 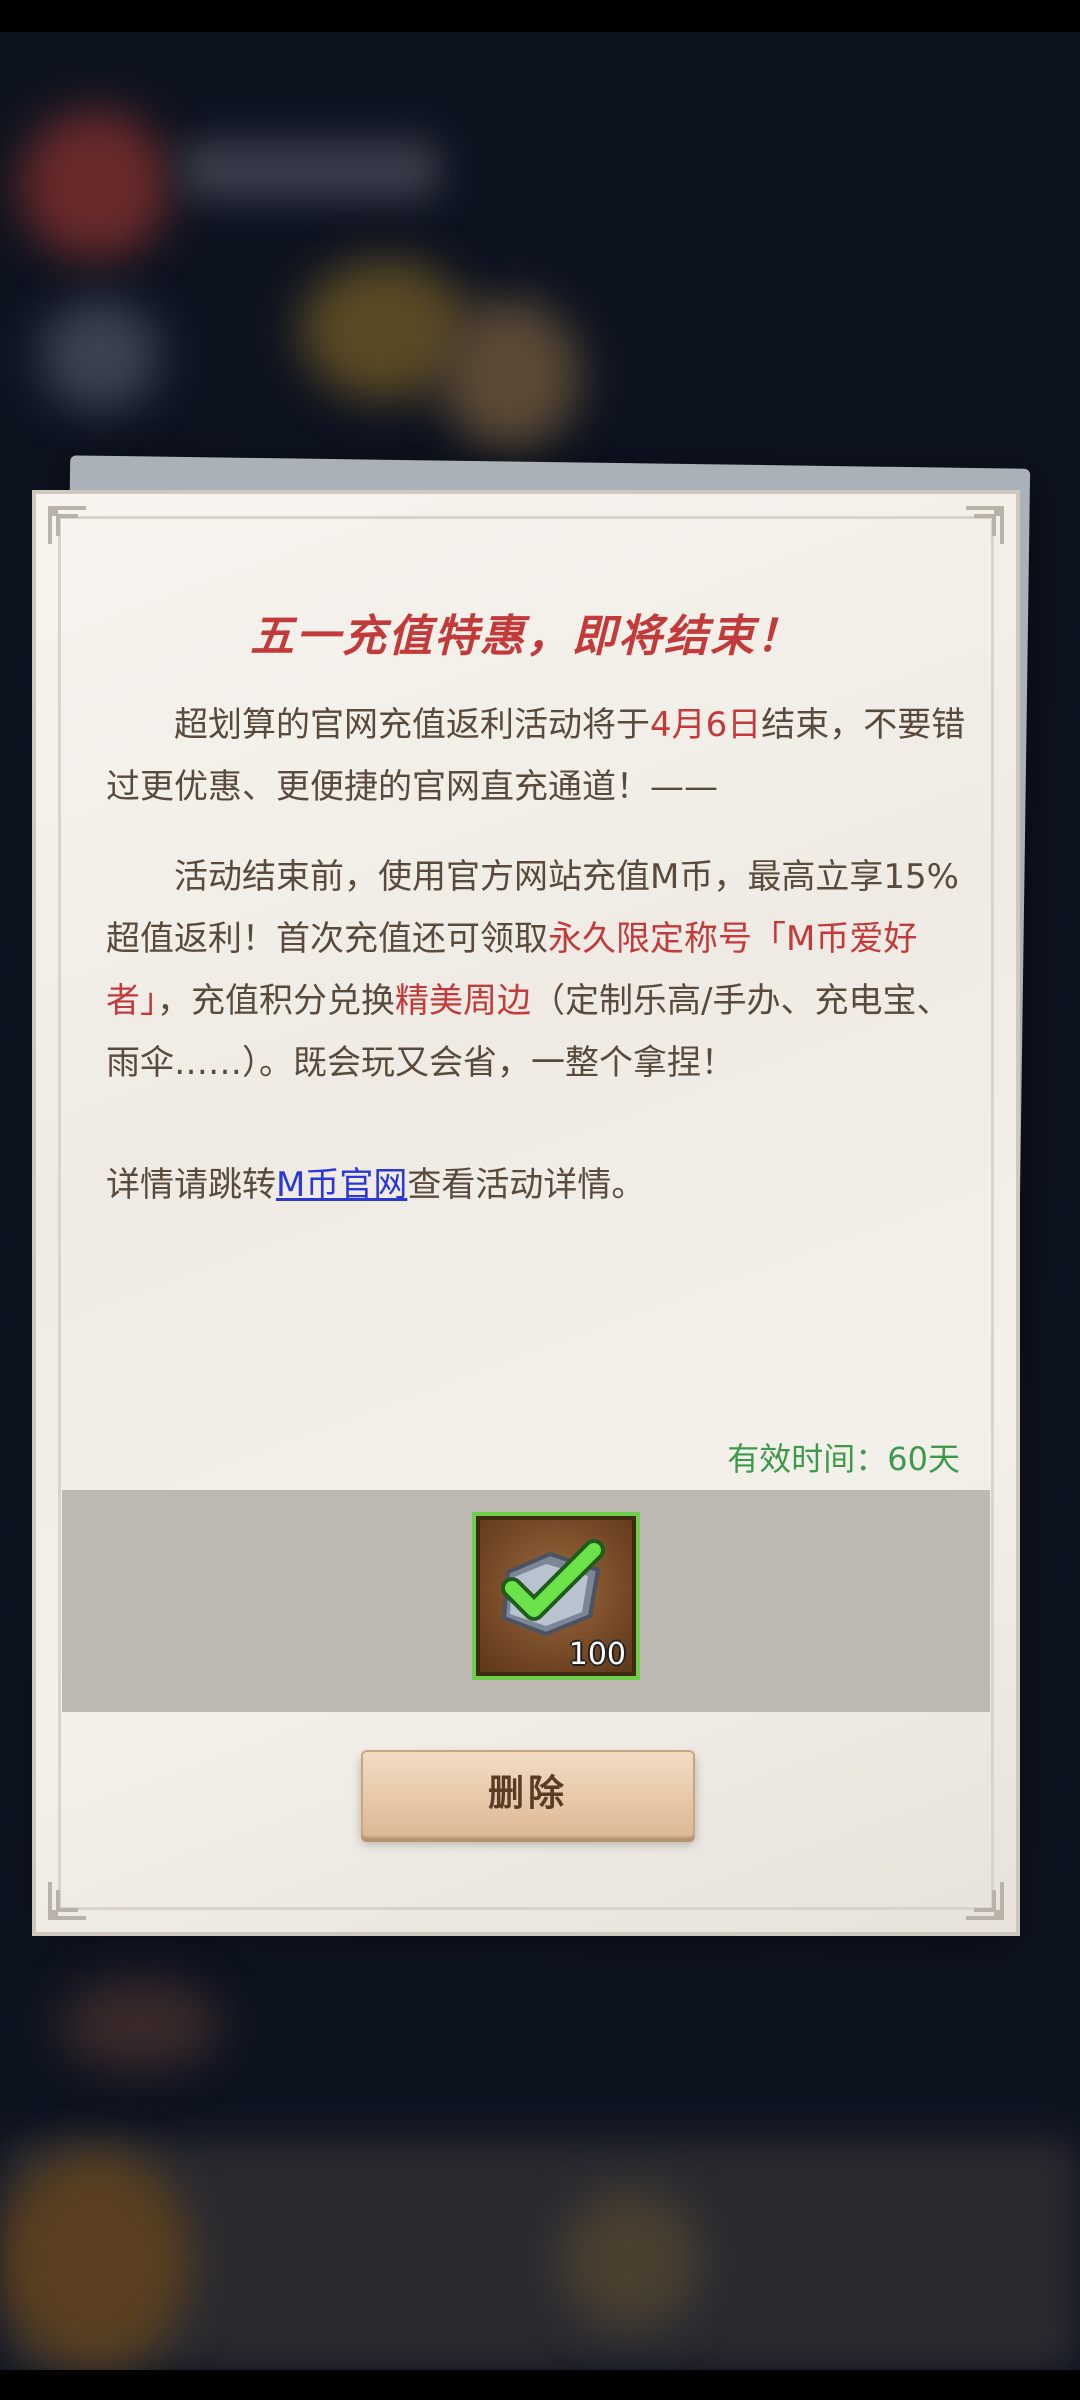 What do you see at coordinates (341, 1185) in the screenshot?
I see `mcoin-website-link: M币官网` at bounding box center [341, 1185].